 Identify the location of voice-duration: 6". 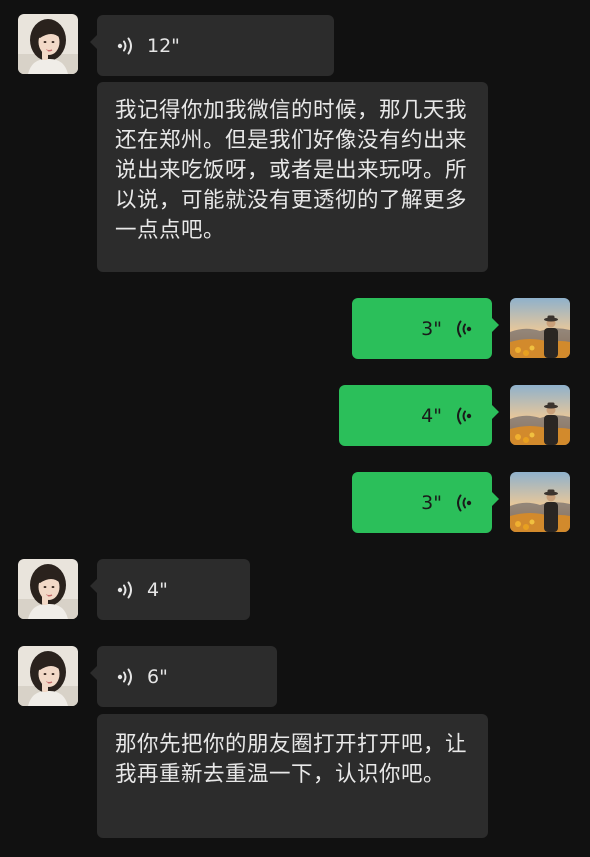
(157, 676).